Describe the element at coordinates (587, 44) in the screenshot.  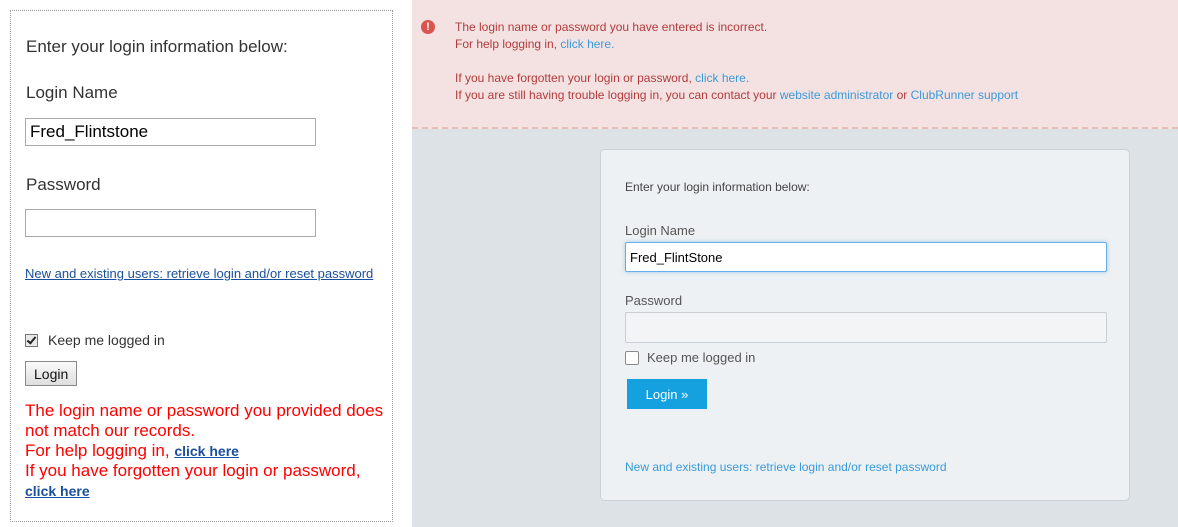
I see `alert-help-link: click here.` at that location.